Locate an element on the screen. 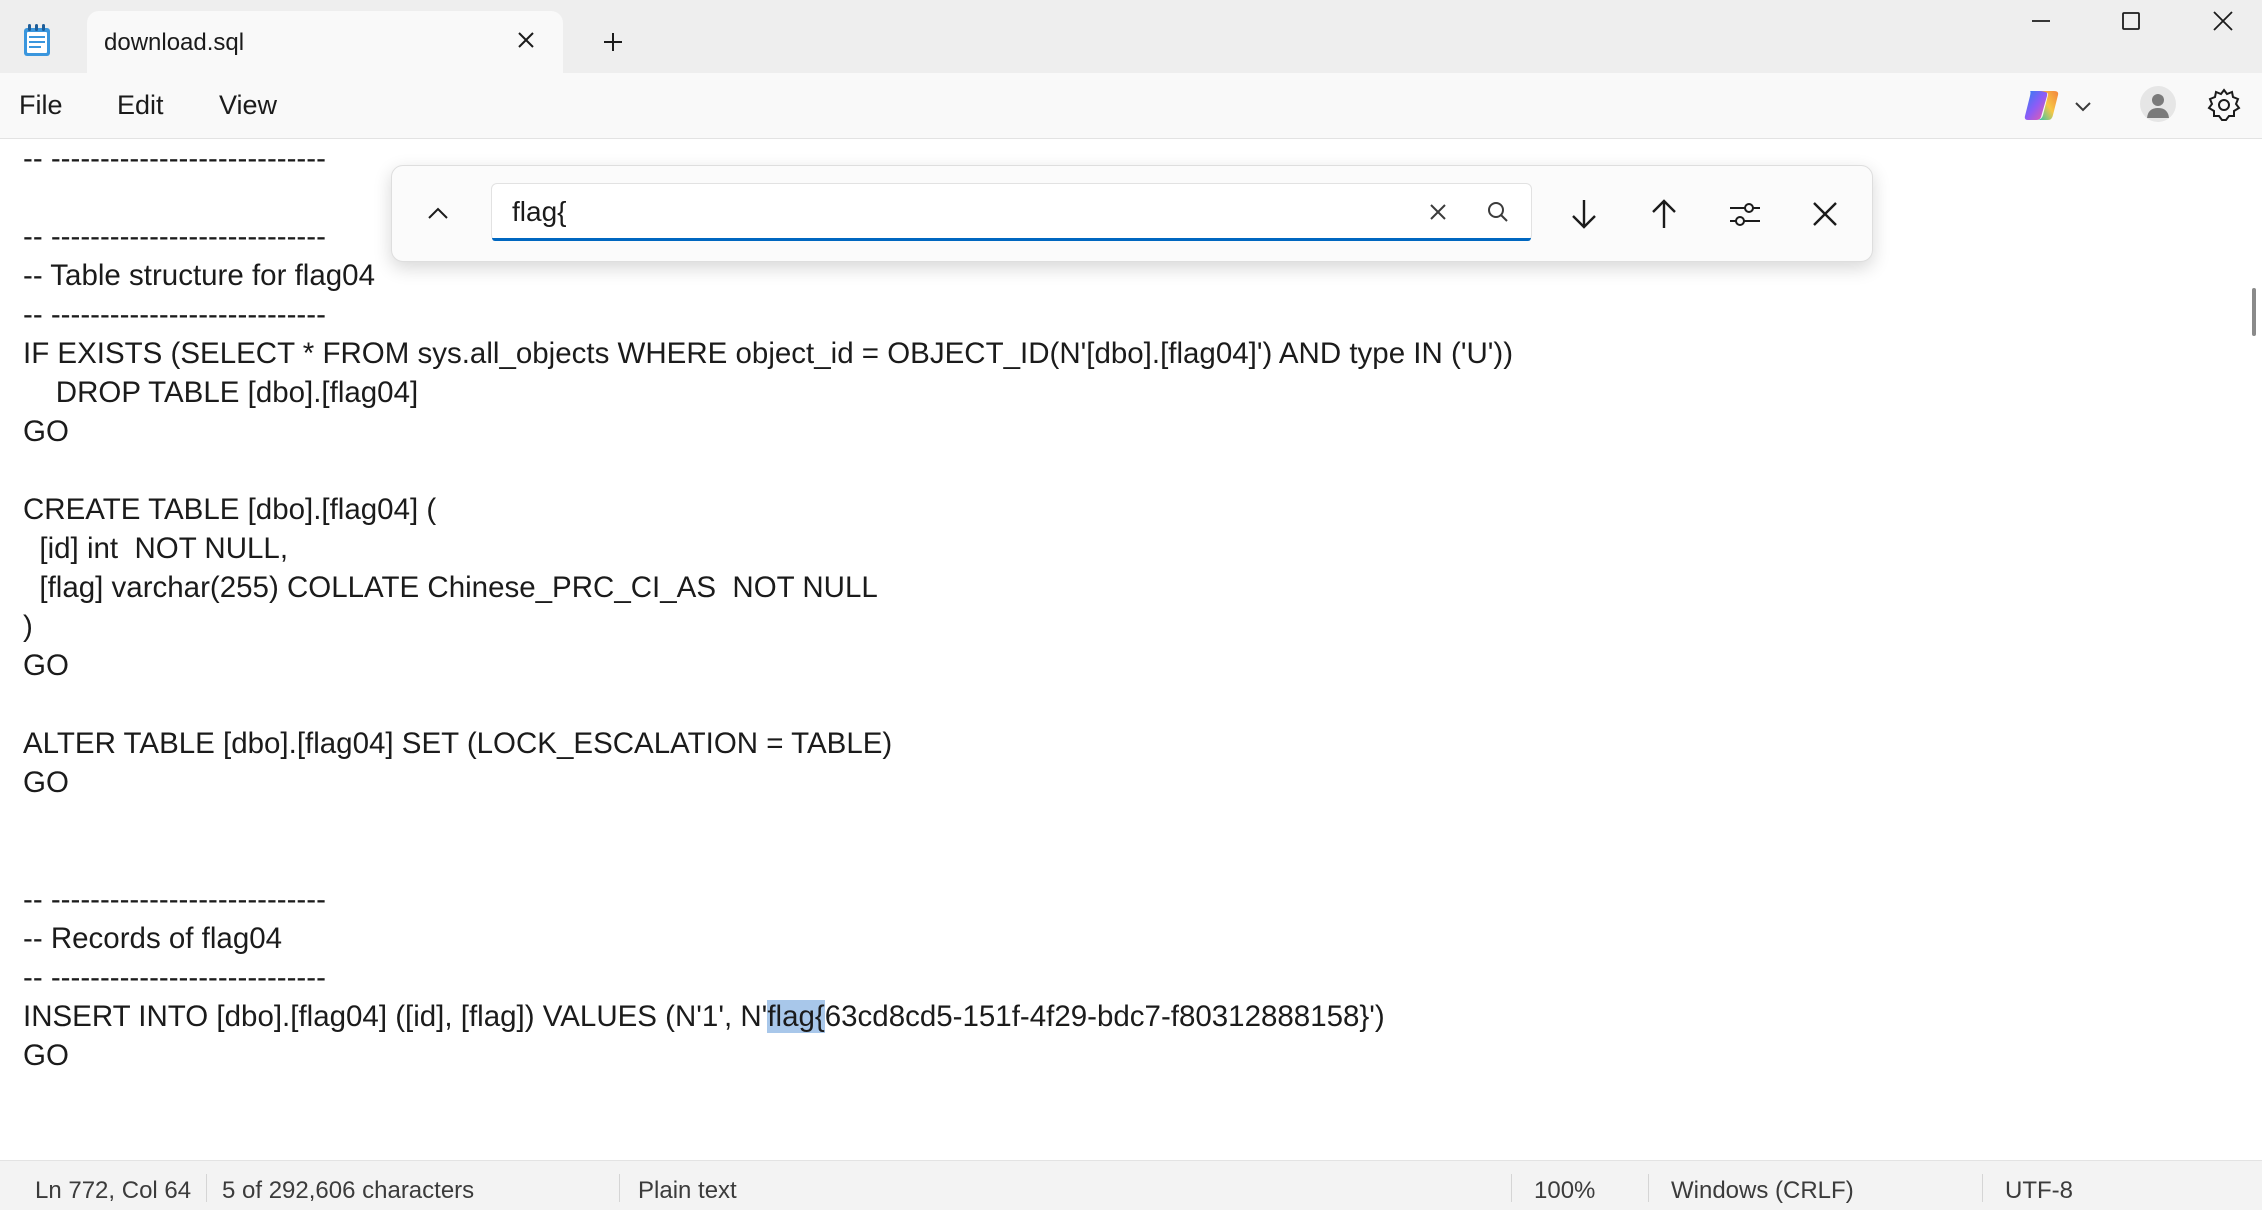 The height and width of the screenshot is (1210, 2262). find-previous-button is located at coordinates (1664, 214).